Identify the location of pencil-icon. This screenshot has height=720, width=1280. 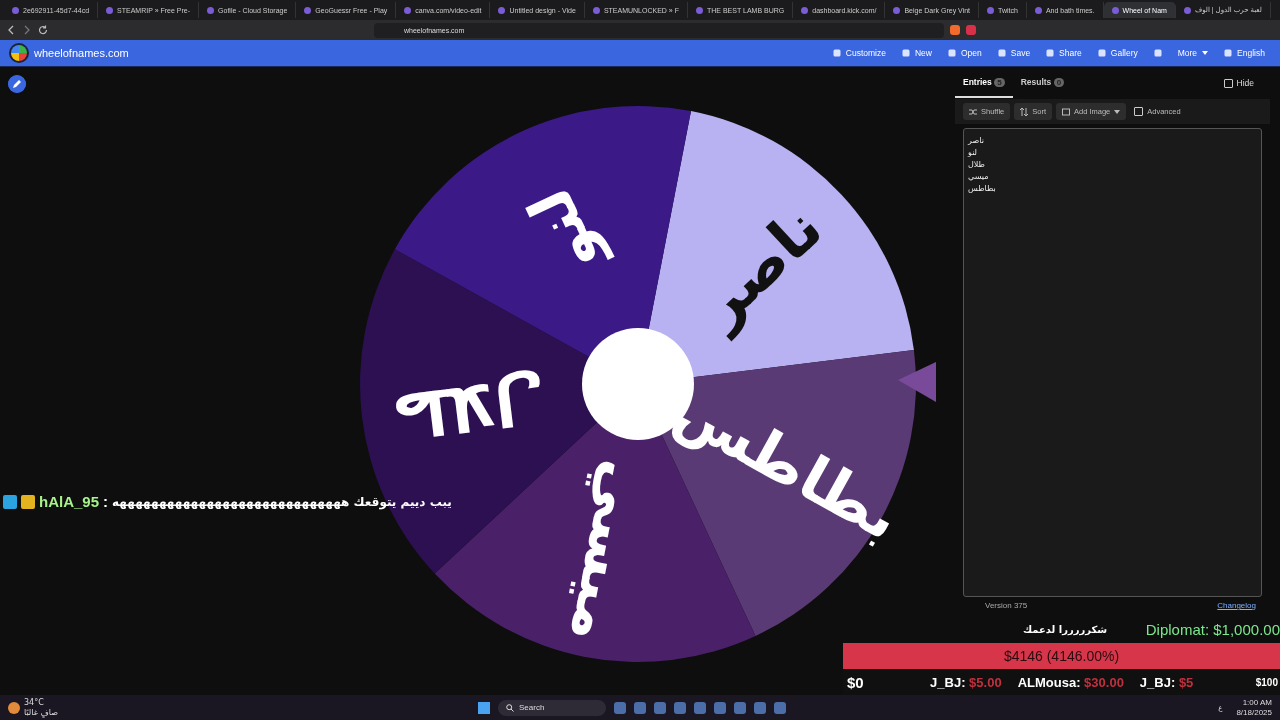
(17, 84).